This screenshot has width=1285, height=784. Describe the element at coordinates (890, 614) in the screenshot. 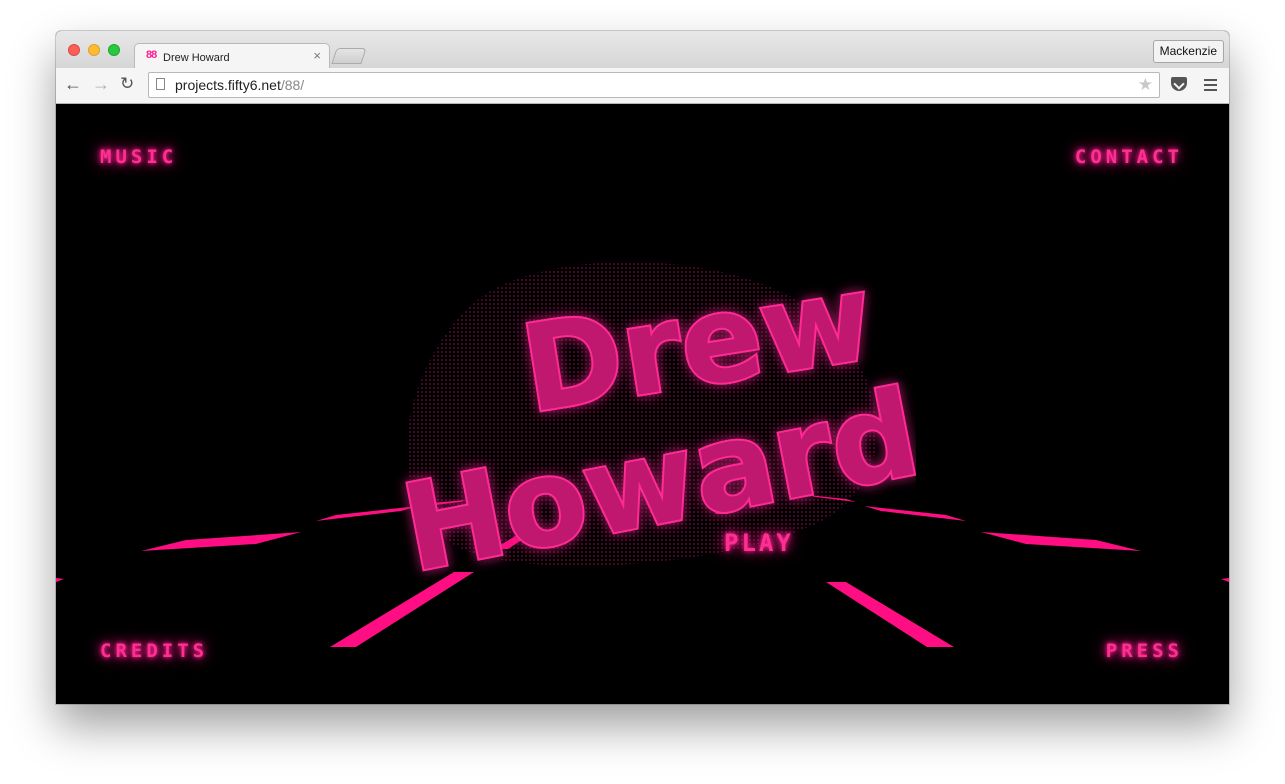

I see `road-line-right` at that location.